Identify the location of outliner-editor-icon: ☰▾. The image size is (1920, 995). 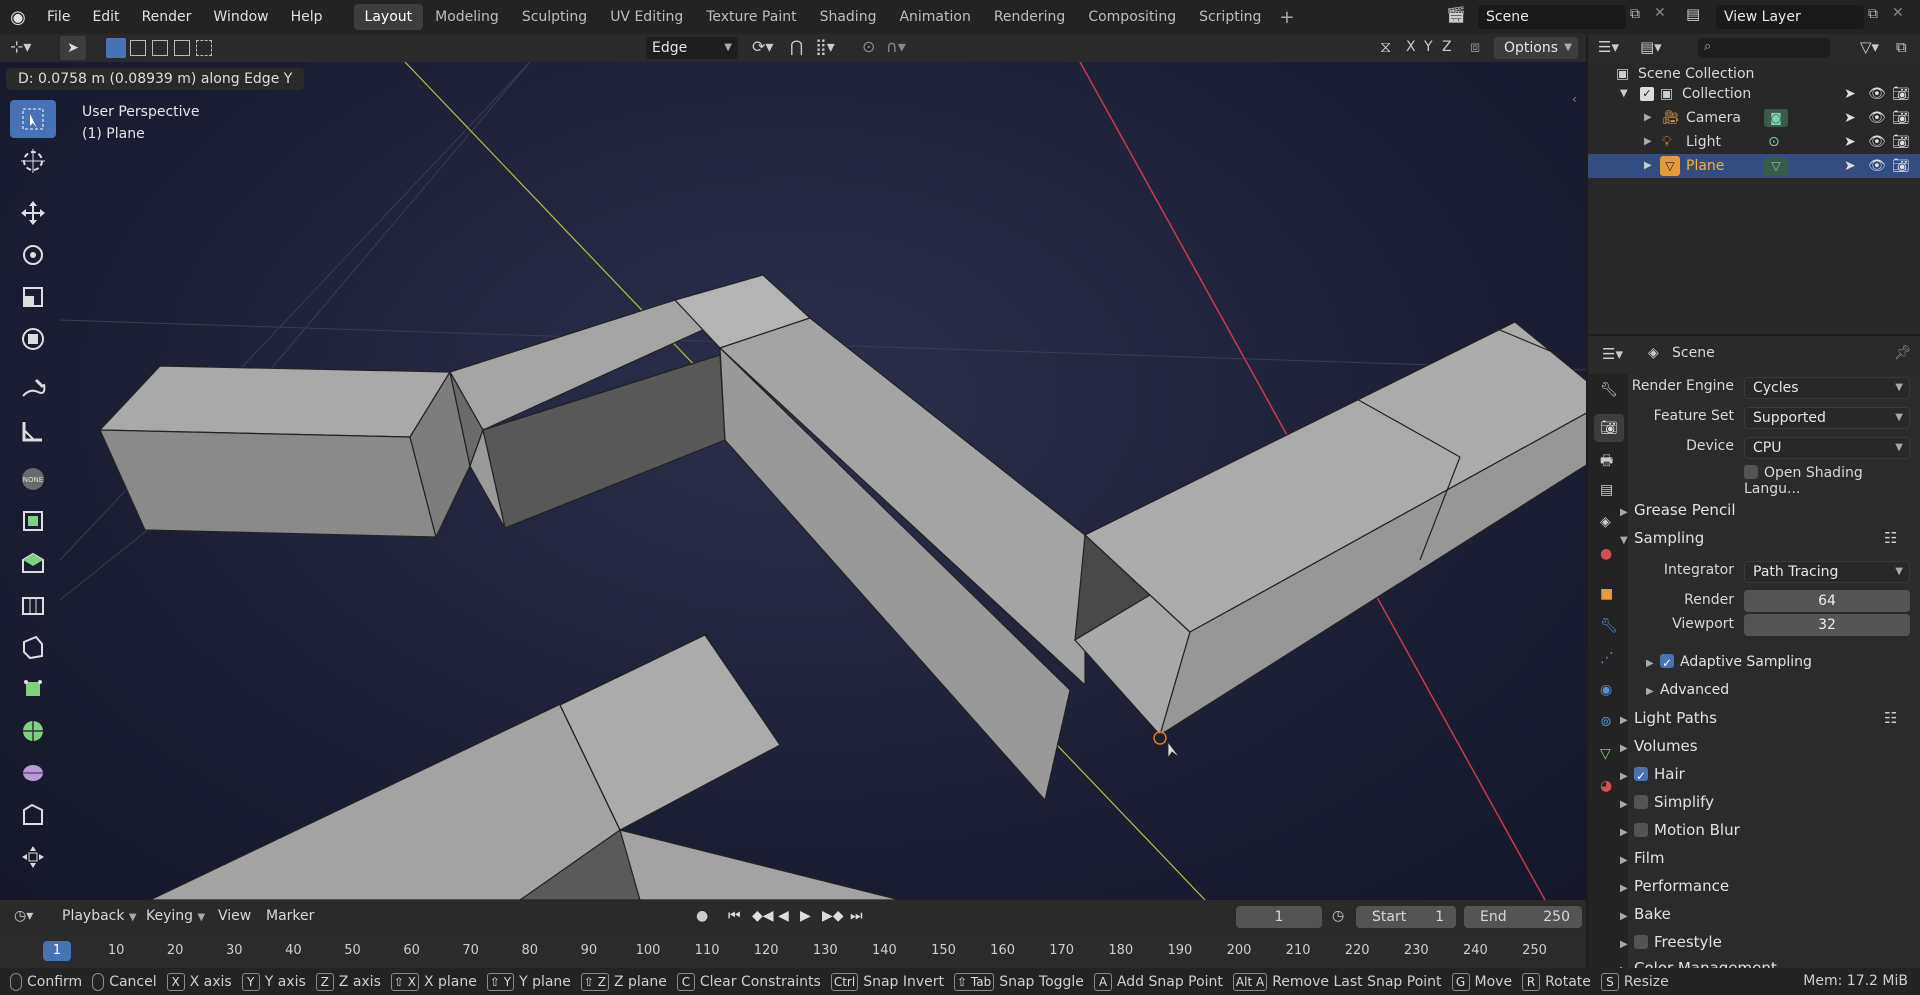
(1608, 47).